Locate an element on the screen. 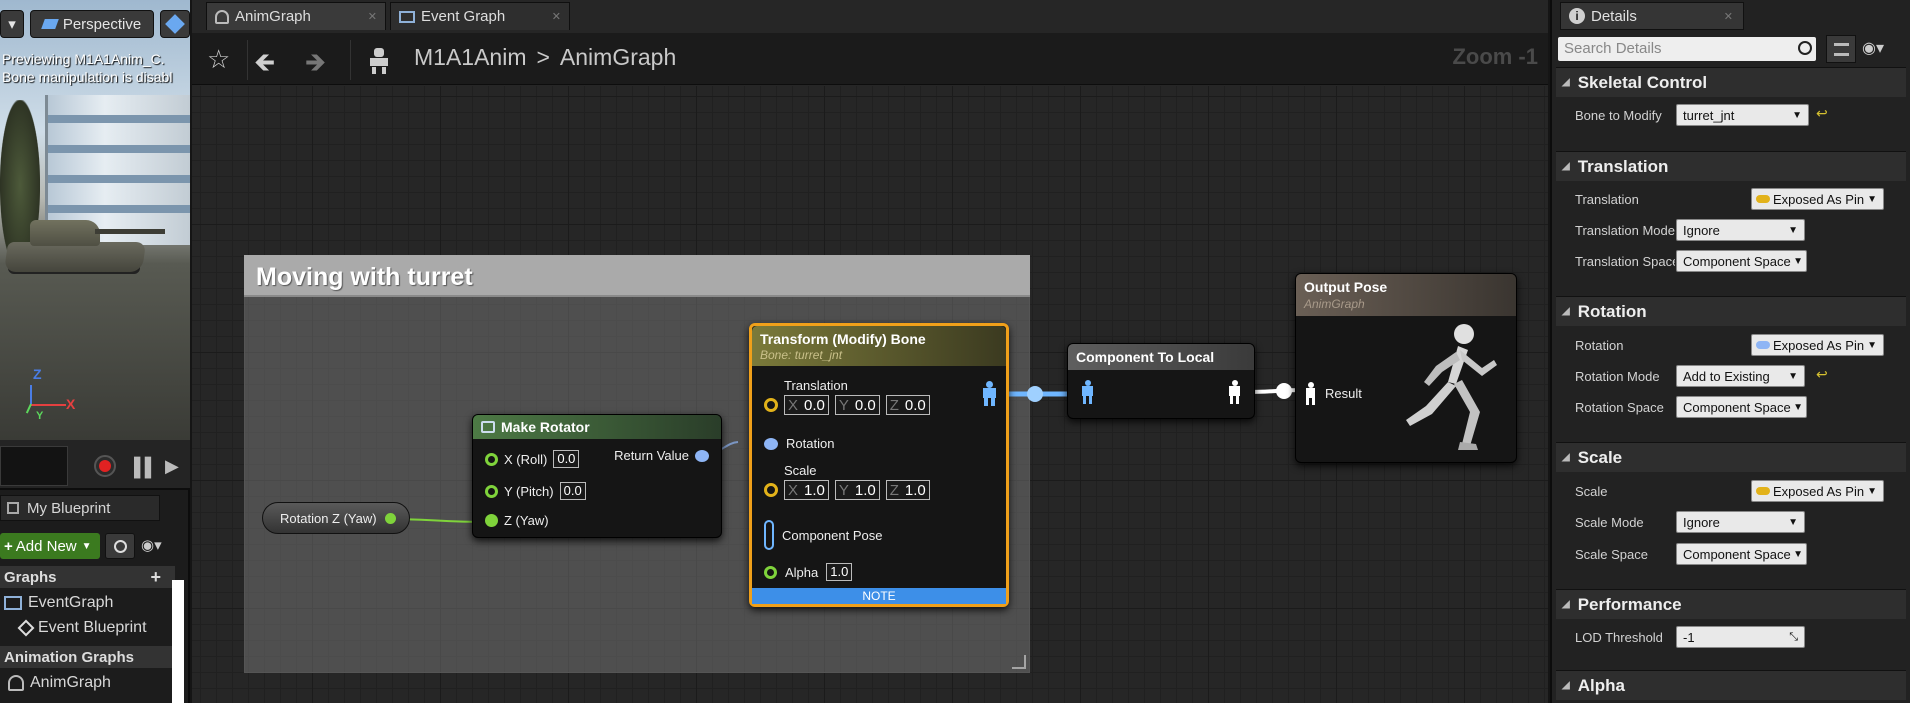 Image resolution: width=1910 pixels, height=703 pixels. scale-pin-combo: Exposed As Pin ▼ is located at coordinates (1817, 491).